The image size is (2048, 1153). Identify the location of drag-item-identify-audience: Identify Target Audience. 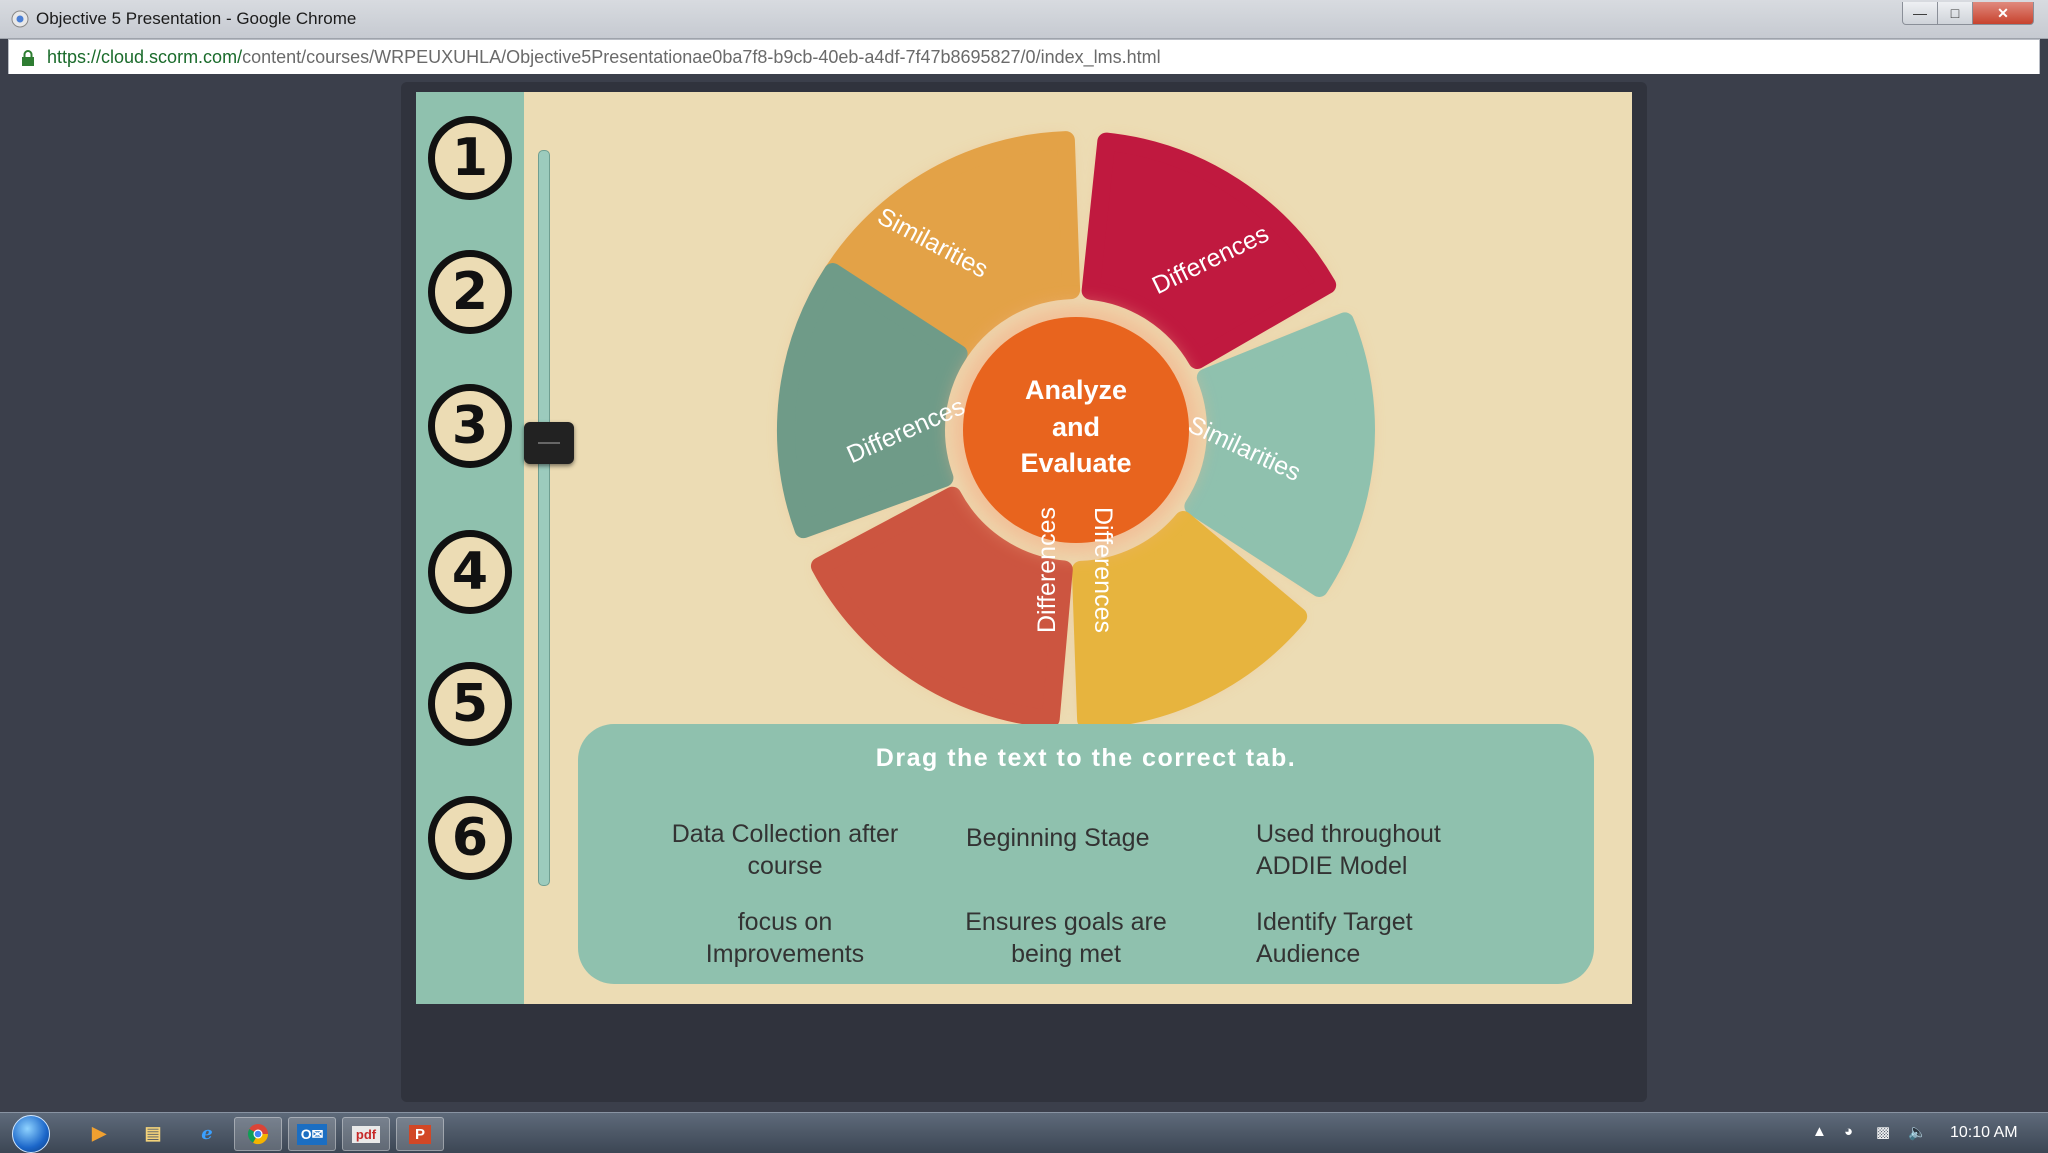
(1334, 938).